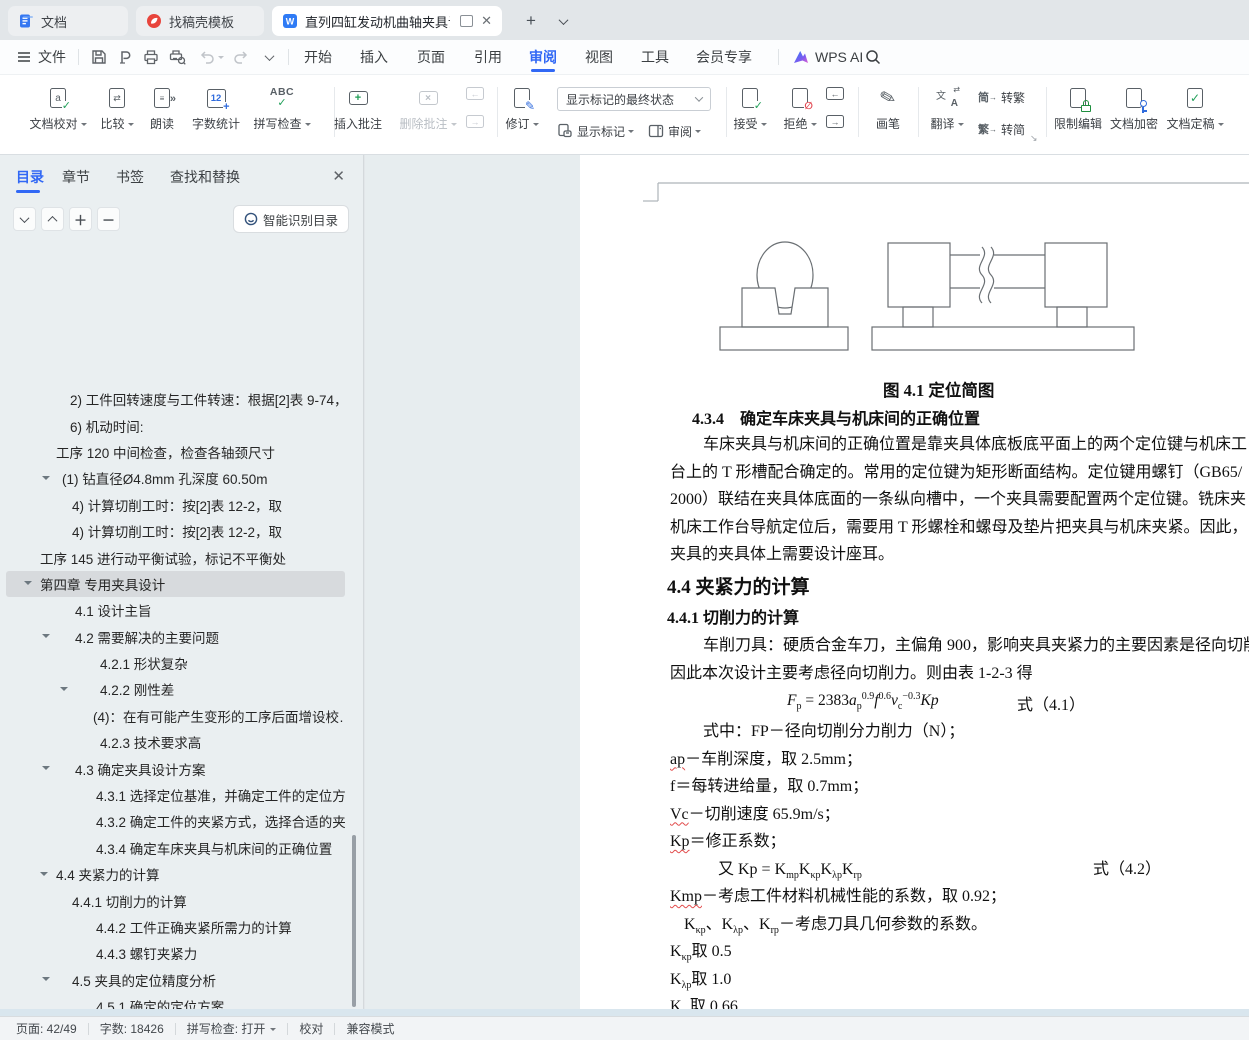 The image size is (1249, 1040). I want to click on expand-all-button, so click(24, 219).